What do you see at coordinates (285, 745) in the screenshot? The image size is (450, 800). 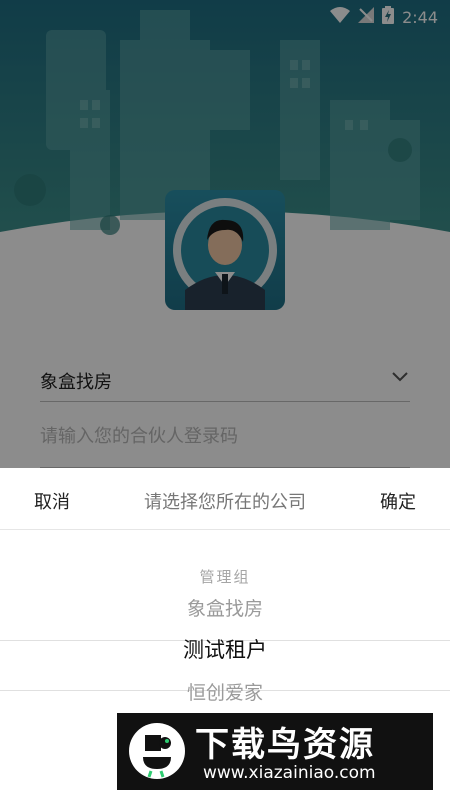 I see `watermark-title: 下载鸟资源` at bounding box center [285, 745].